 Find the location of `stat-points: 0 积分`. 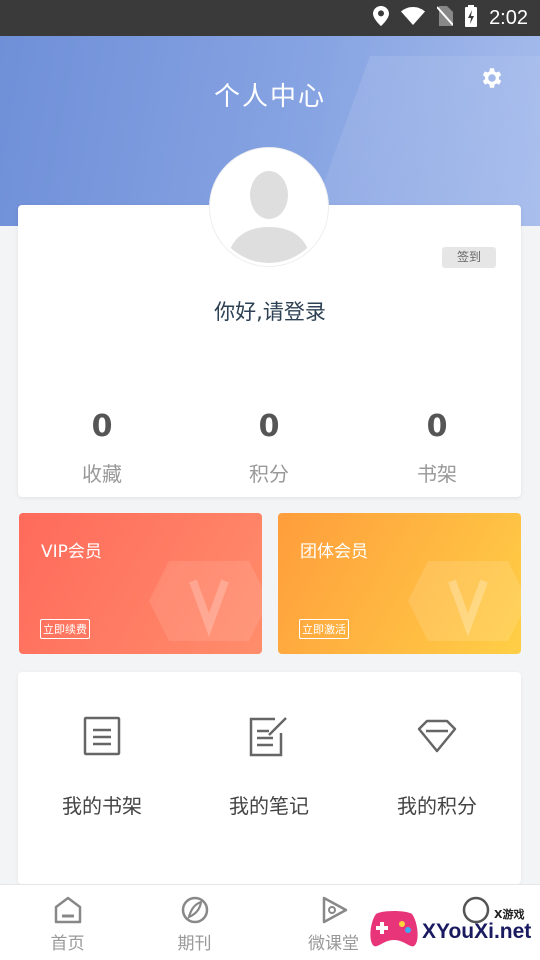

stat-points: 0 积分 is located at coordinates (269, 447).